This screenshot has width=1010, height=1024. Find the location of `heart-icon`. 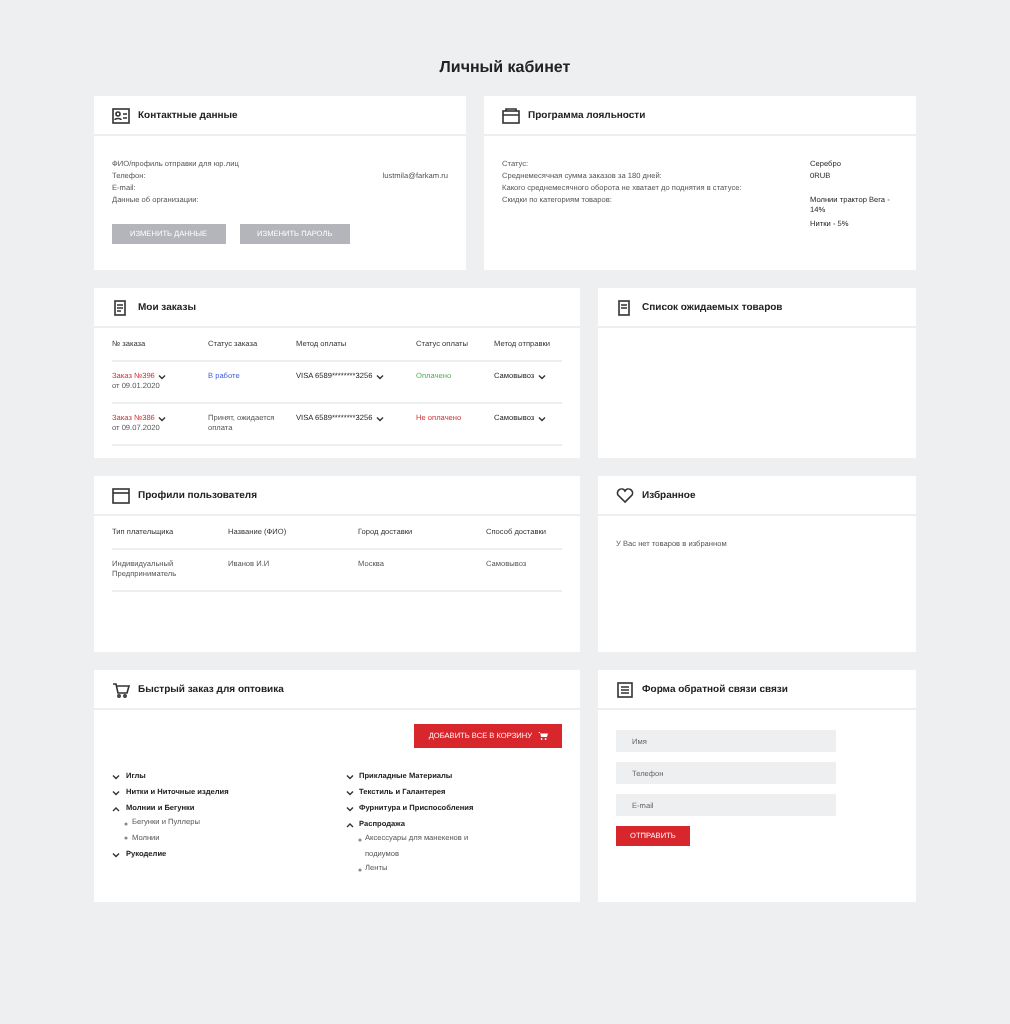

heart-icon is located at coordinates (625, 495).